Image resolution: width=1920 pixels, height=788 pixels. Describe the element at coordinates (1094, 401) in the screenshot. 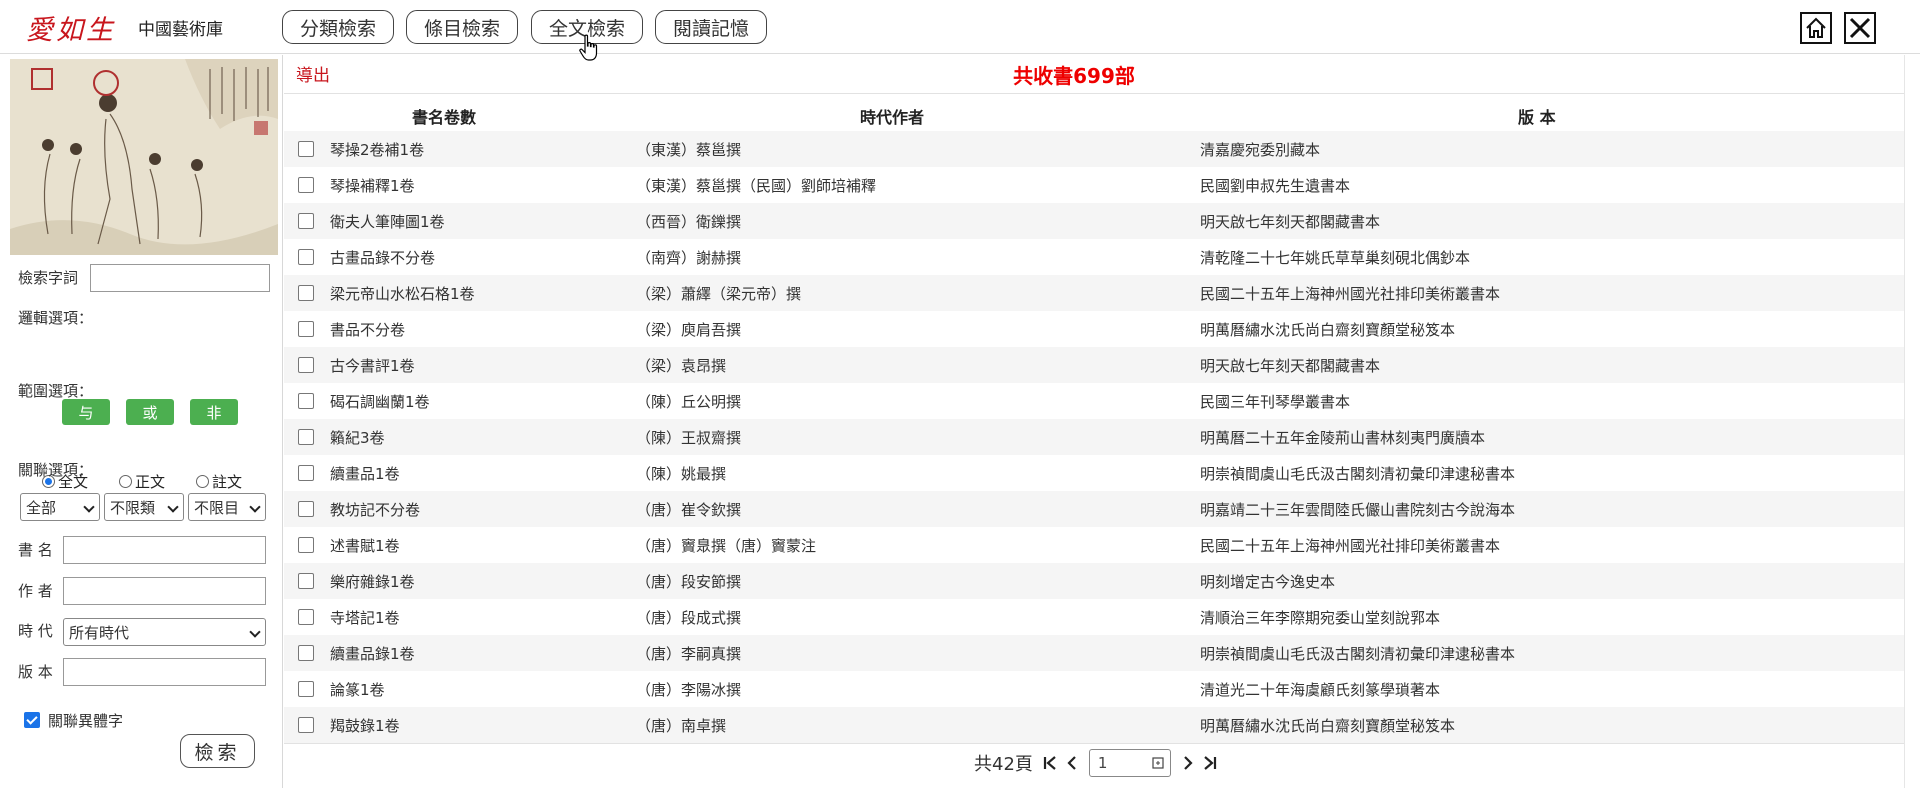

I see `table-row: 碣石調幽蘭1卷 （陳）丘公明撰 民國三年刊琴學叢書本` at that location.